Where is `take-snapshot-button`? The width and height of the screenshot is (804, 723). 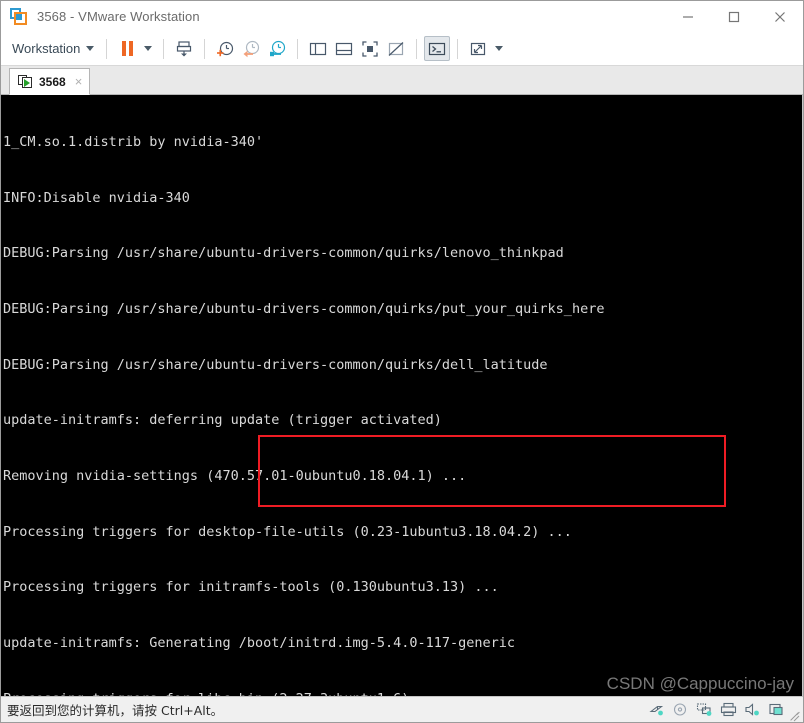
take-snapshot-button is located at coordinates (225, 48).